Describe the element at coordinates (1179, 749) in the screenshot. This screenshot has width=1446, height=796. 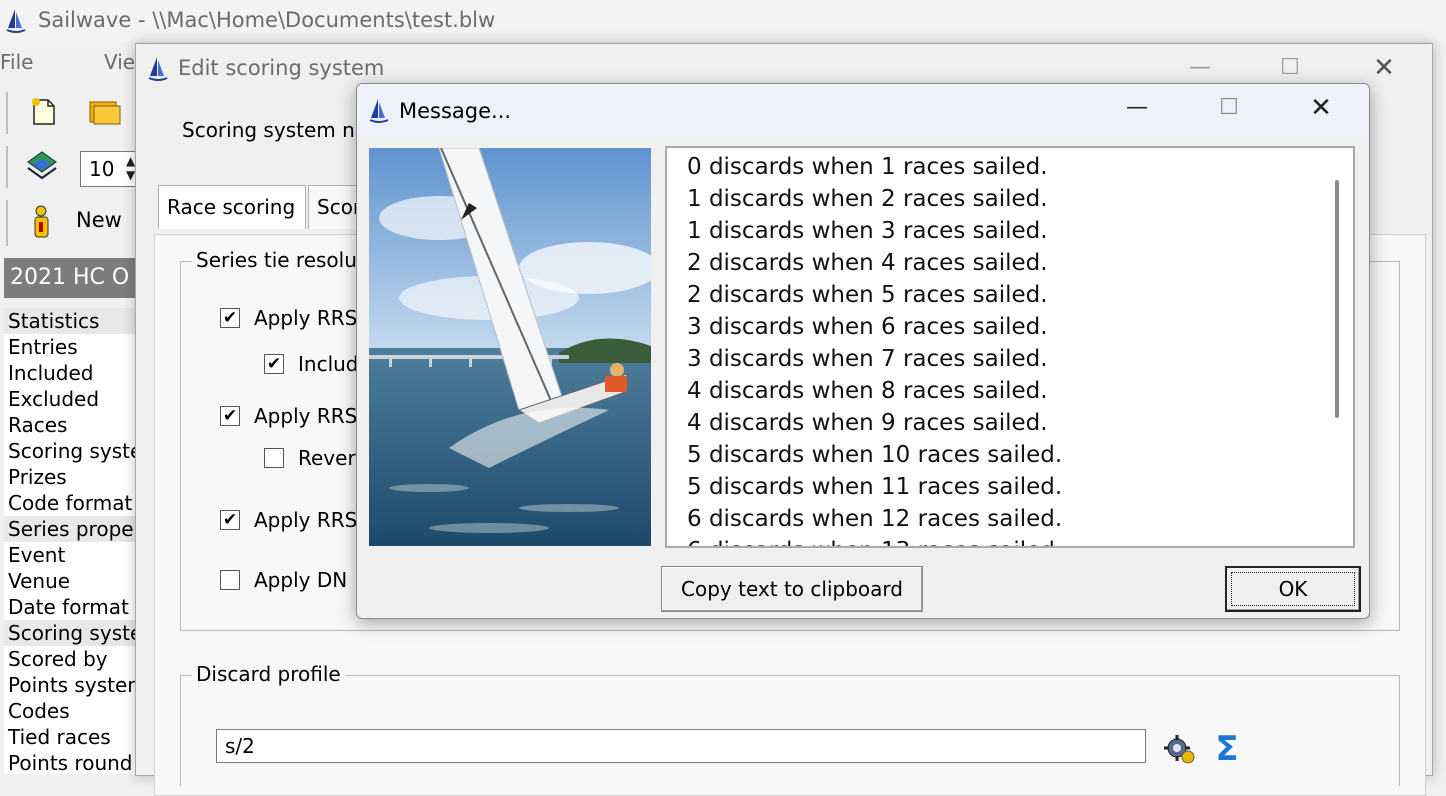
I see `discard-settings-gear-icon` at that location.